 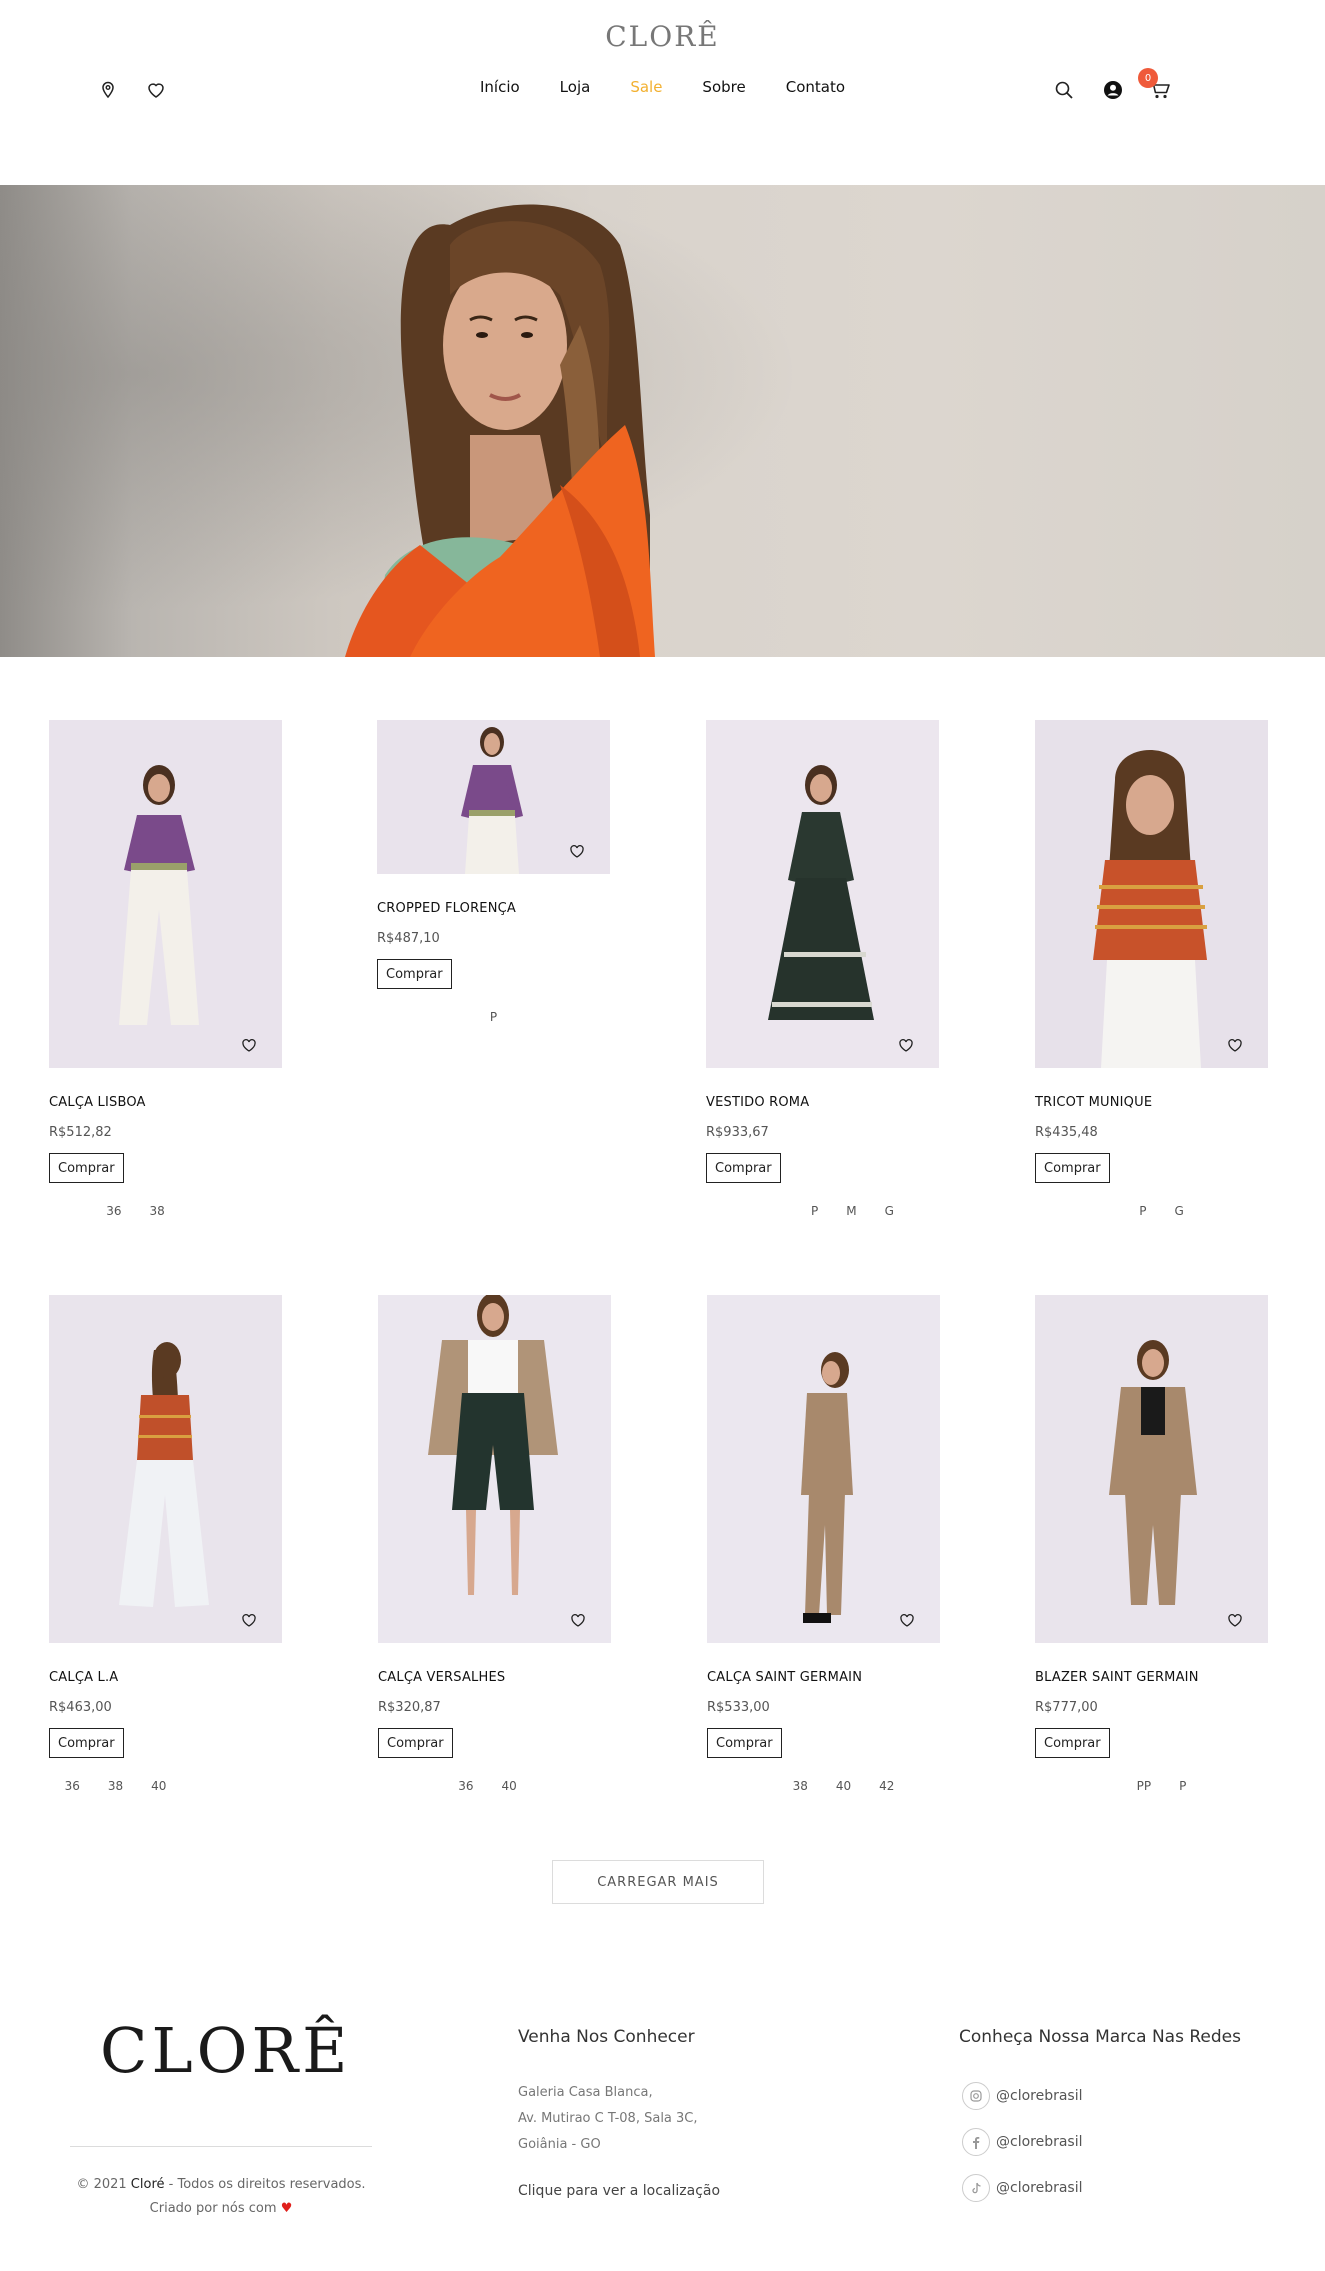 I want to click on address-line: Galeria Casa Blanca,, so click(x=585, y=2092).